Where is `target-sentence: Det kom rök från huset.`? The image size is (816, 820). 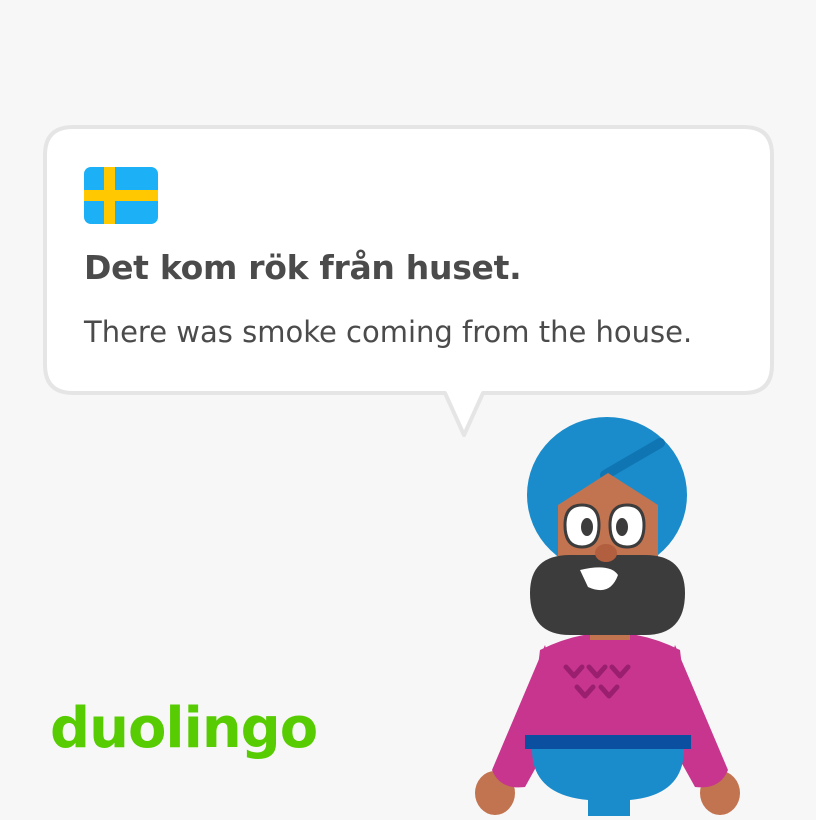 target-sentence: Det kom rök från huset. is located at coordinates (303, 267).